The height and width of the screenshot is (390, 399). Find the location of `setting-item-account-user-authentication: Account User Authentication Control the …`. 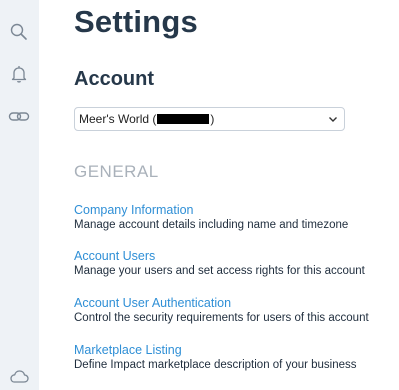

setting-item-account-user-authentication: Account User Authentication Control the … is located at coordinates (234, 310).